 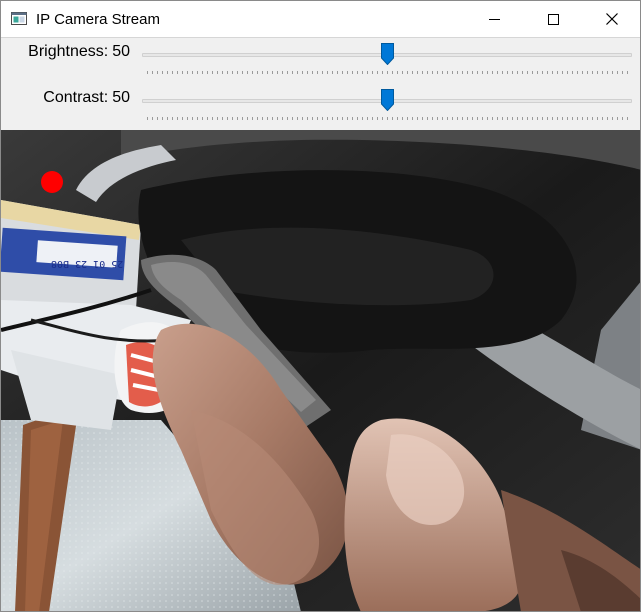 What do you see at coordinates (387, 100) in the screenshot?
I see `contrast-slider-thumb` at bounding box center [387, 100].